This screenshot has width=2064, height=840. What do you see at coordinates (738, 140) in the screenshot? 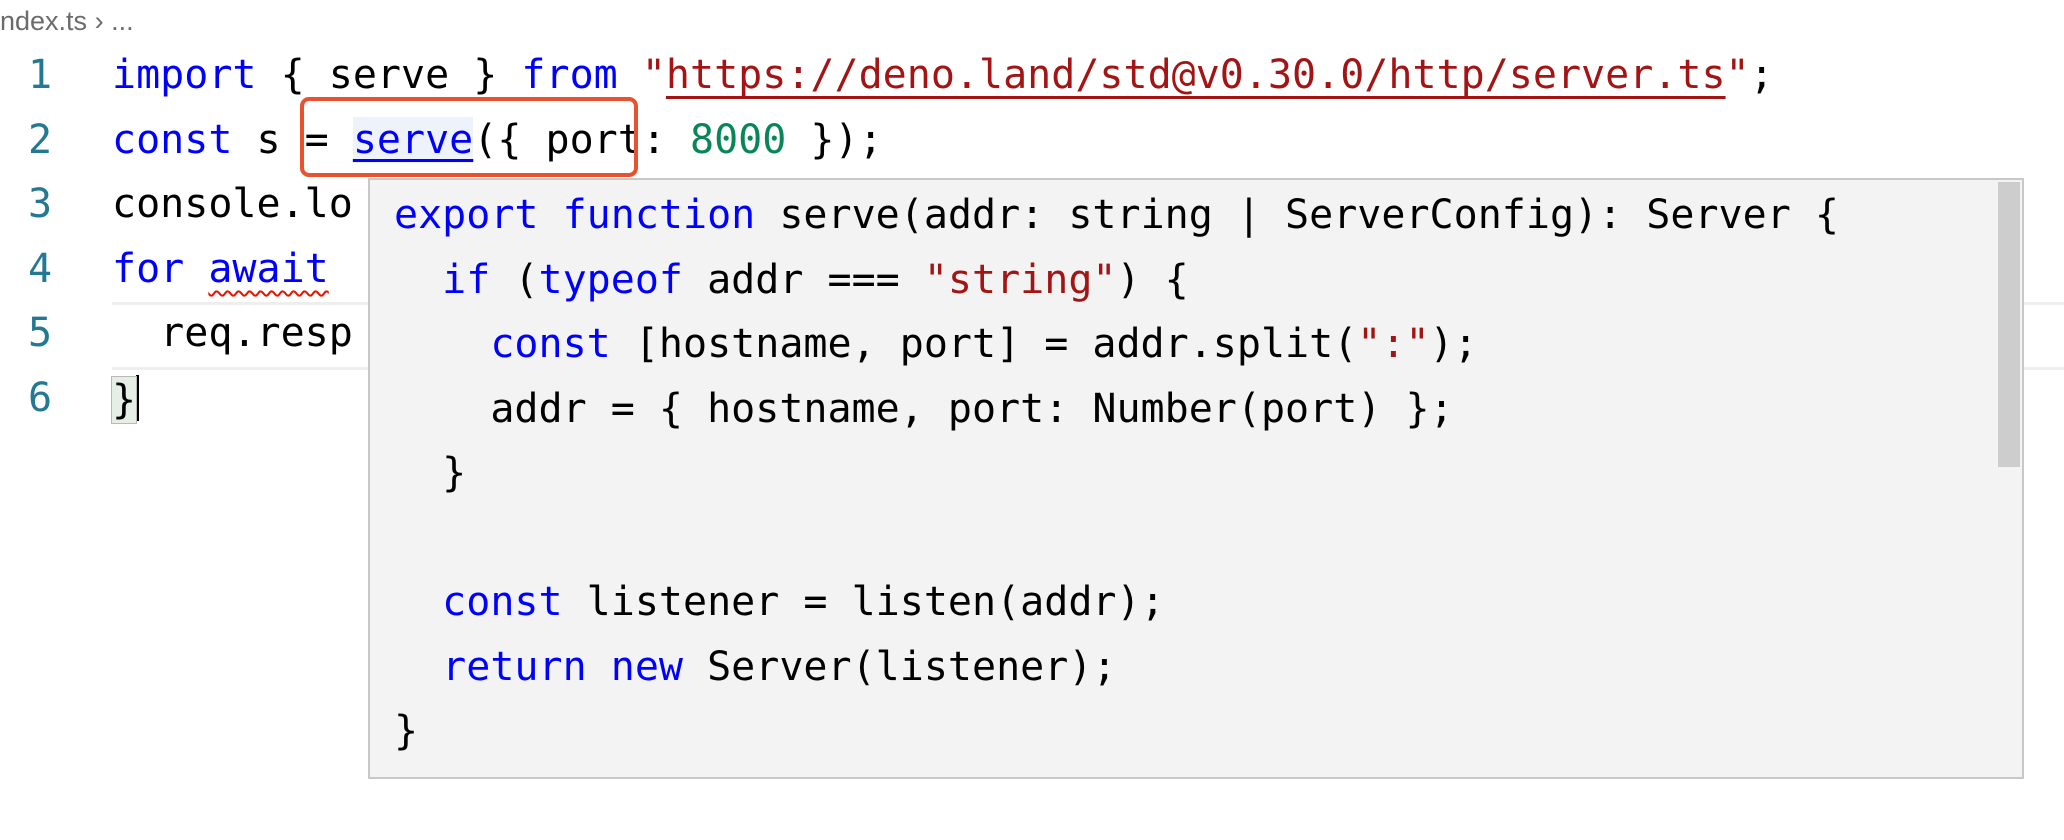
I see `number-literal: 8000` at bounding box center [738, 140].